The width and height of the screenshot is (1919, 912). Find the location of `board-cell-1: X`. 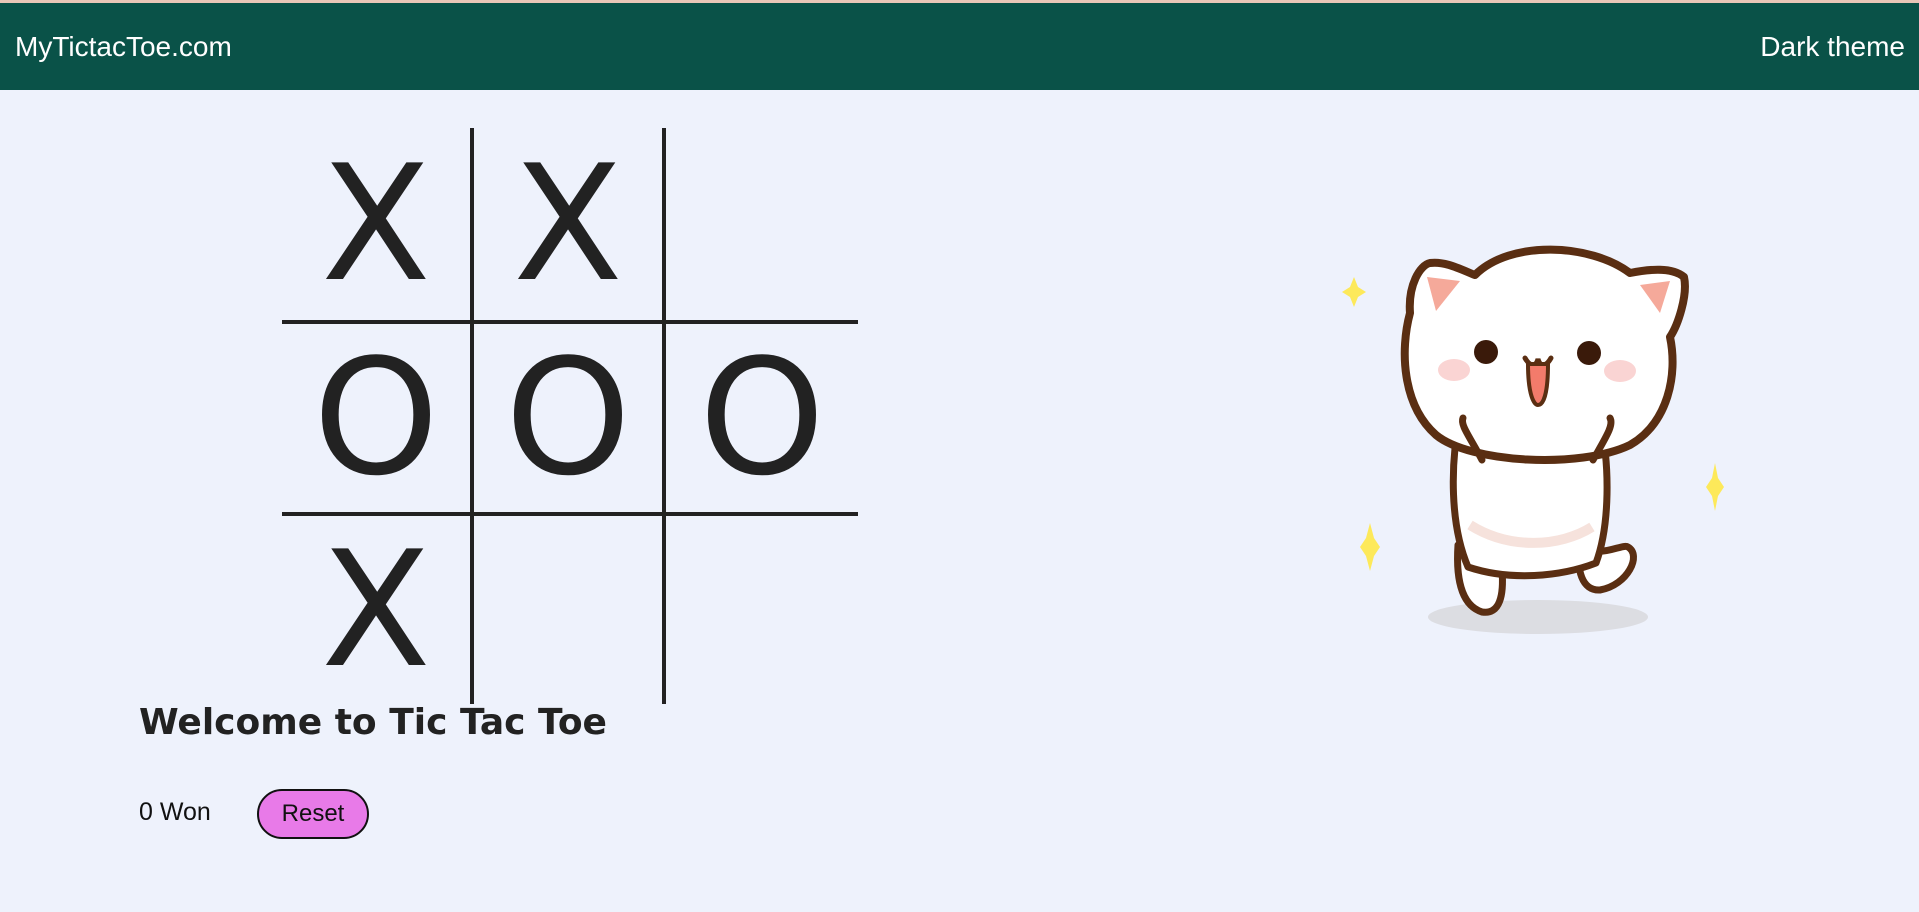

board-cell-1: X is located at coordinates (570, 224).